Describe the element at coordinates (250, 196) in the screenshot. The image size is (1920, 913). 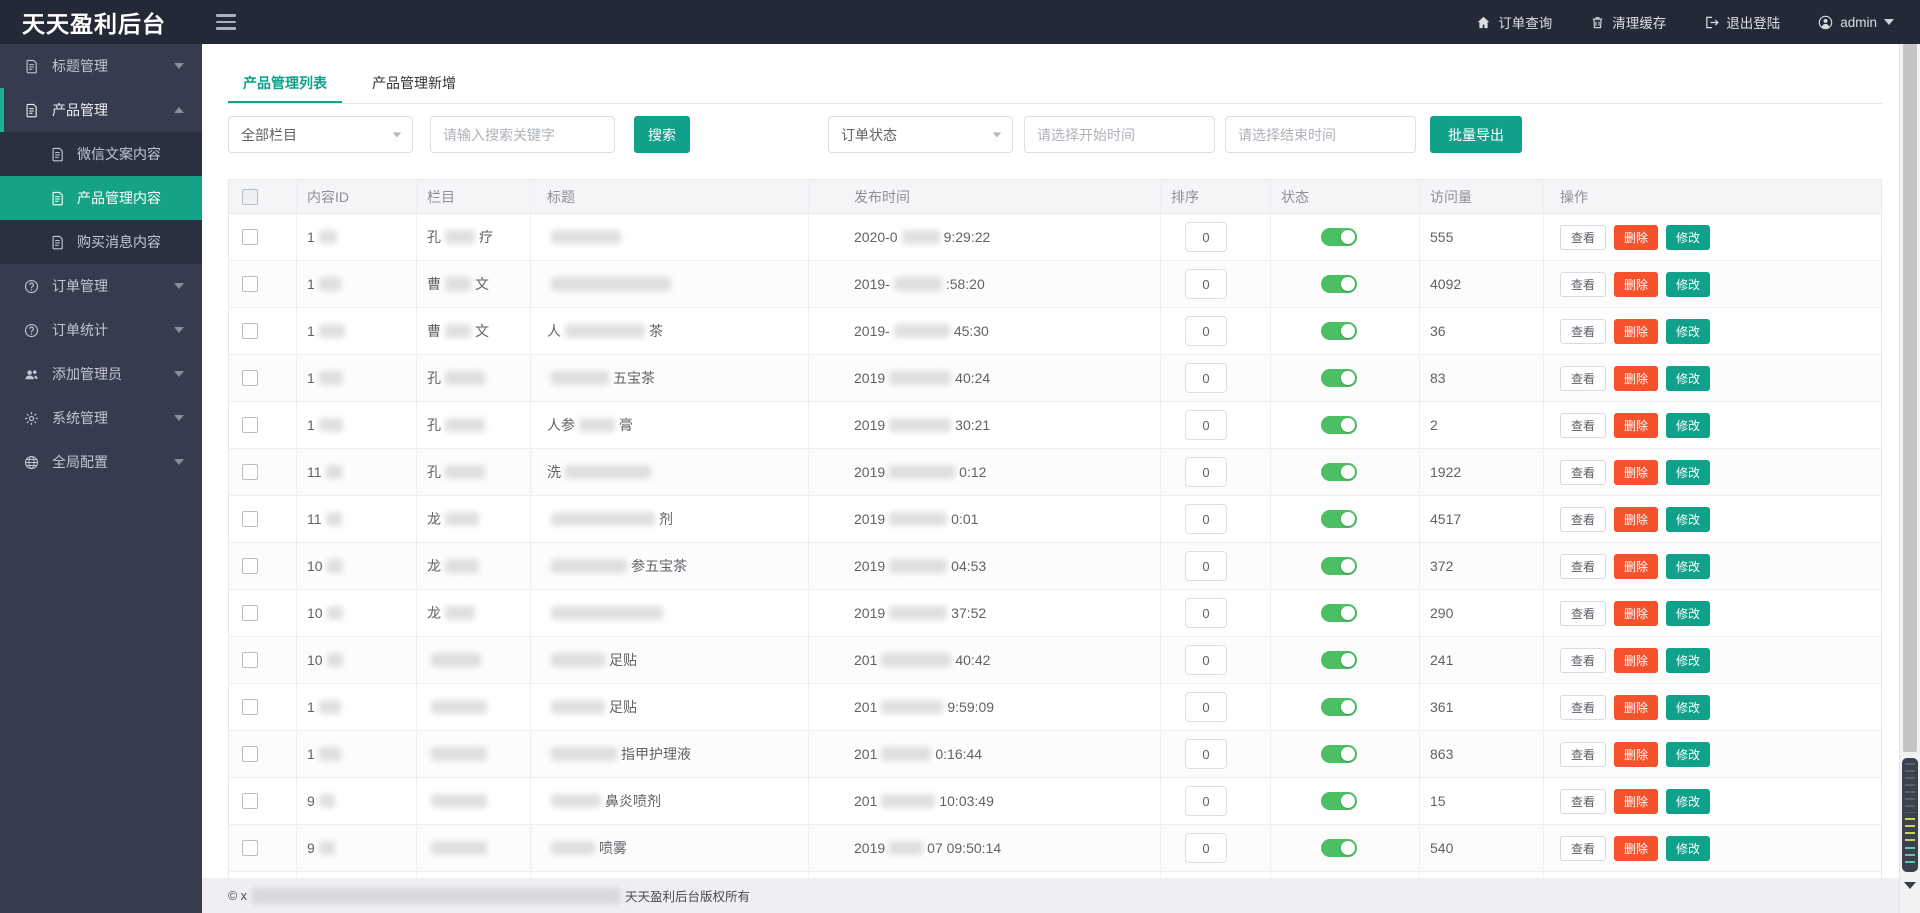
I see `select-all-checkbox` at that location.